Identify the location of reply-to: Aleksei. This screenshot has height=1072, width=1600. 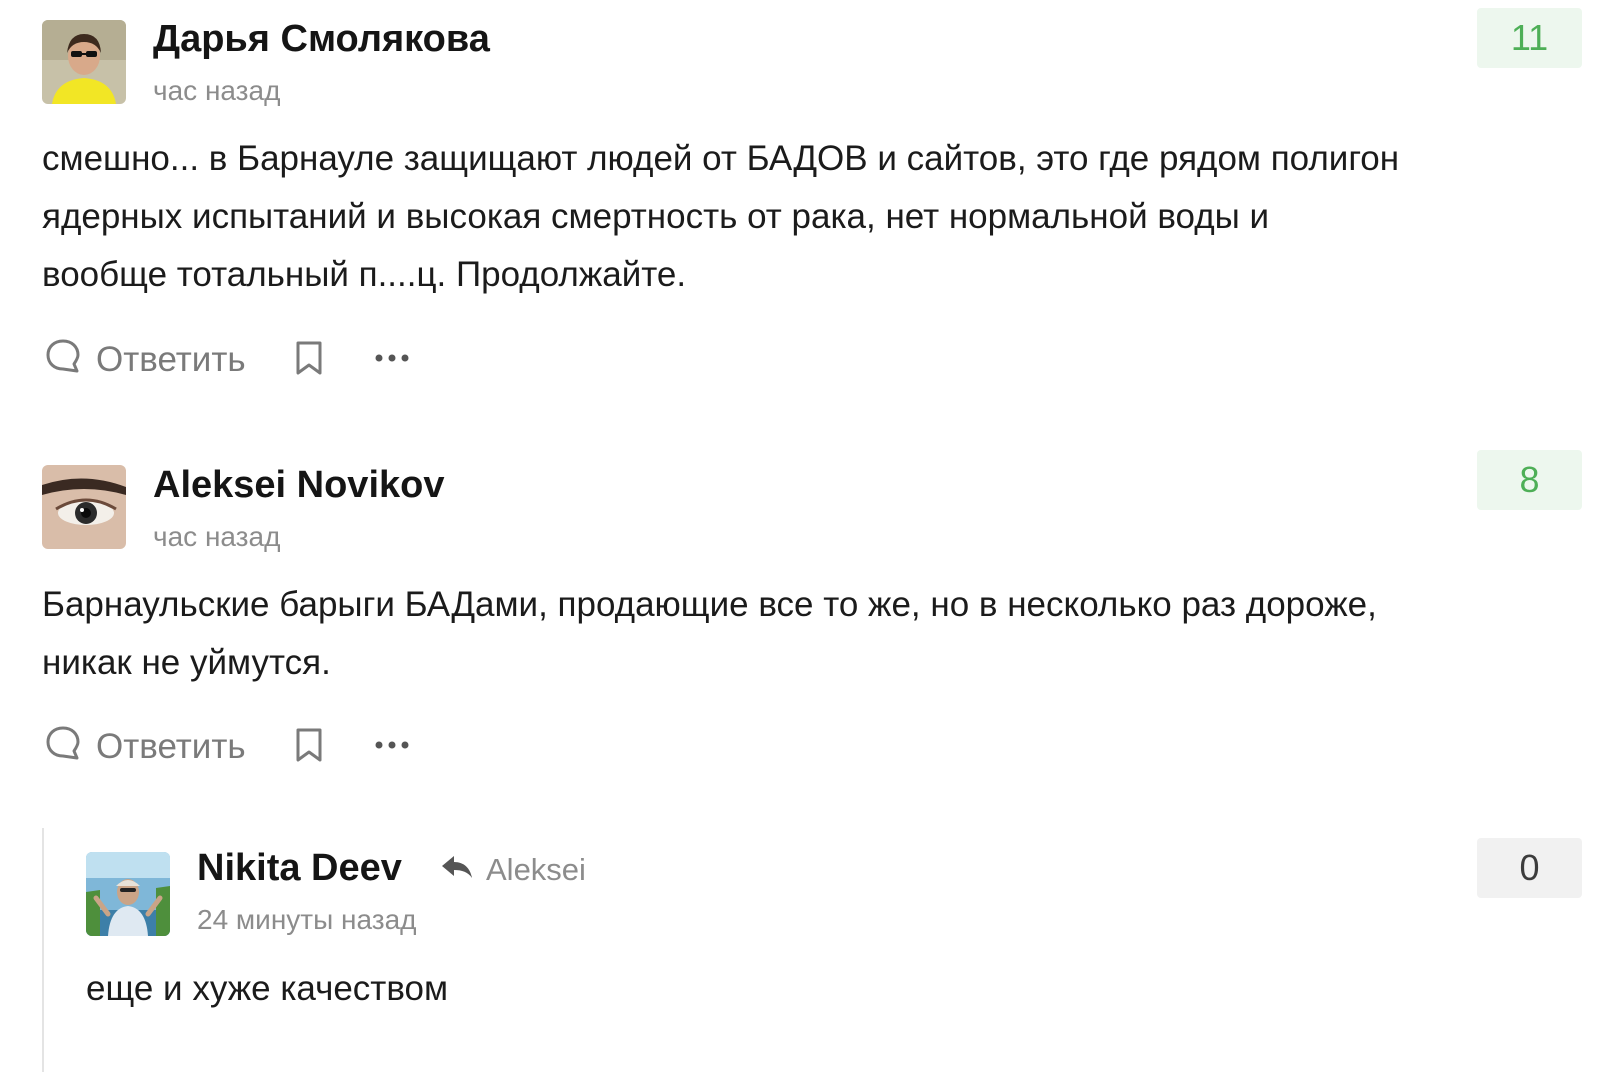
(513, 870).